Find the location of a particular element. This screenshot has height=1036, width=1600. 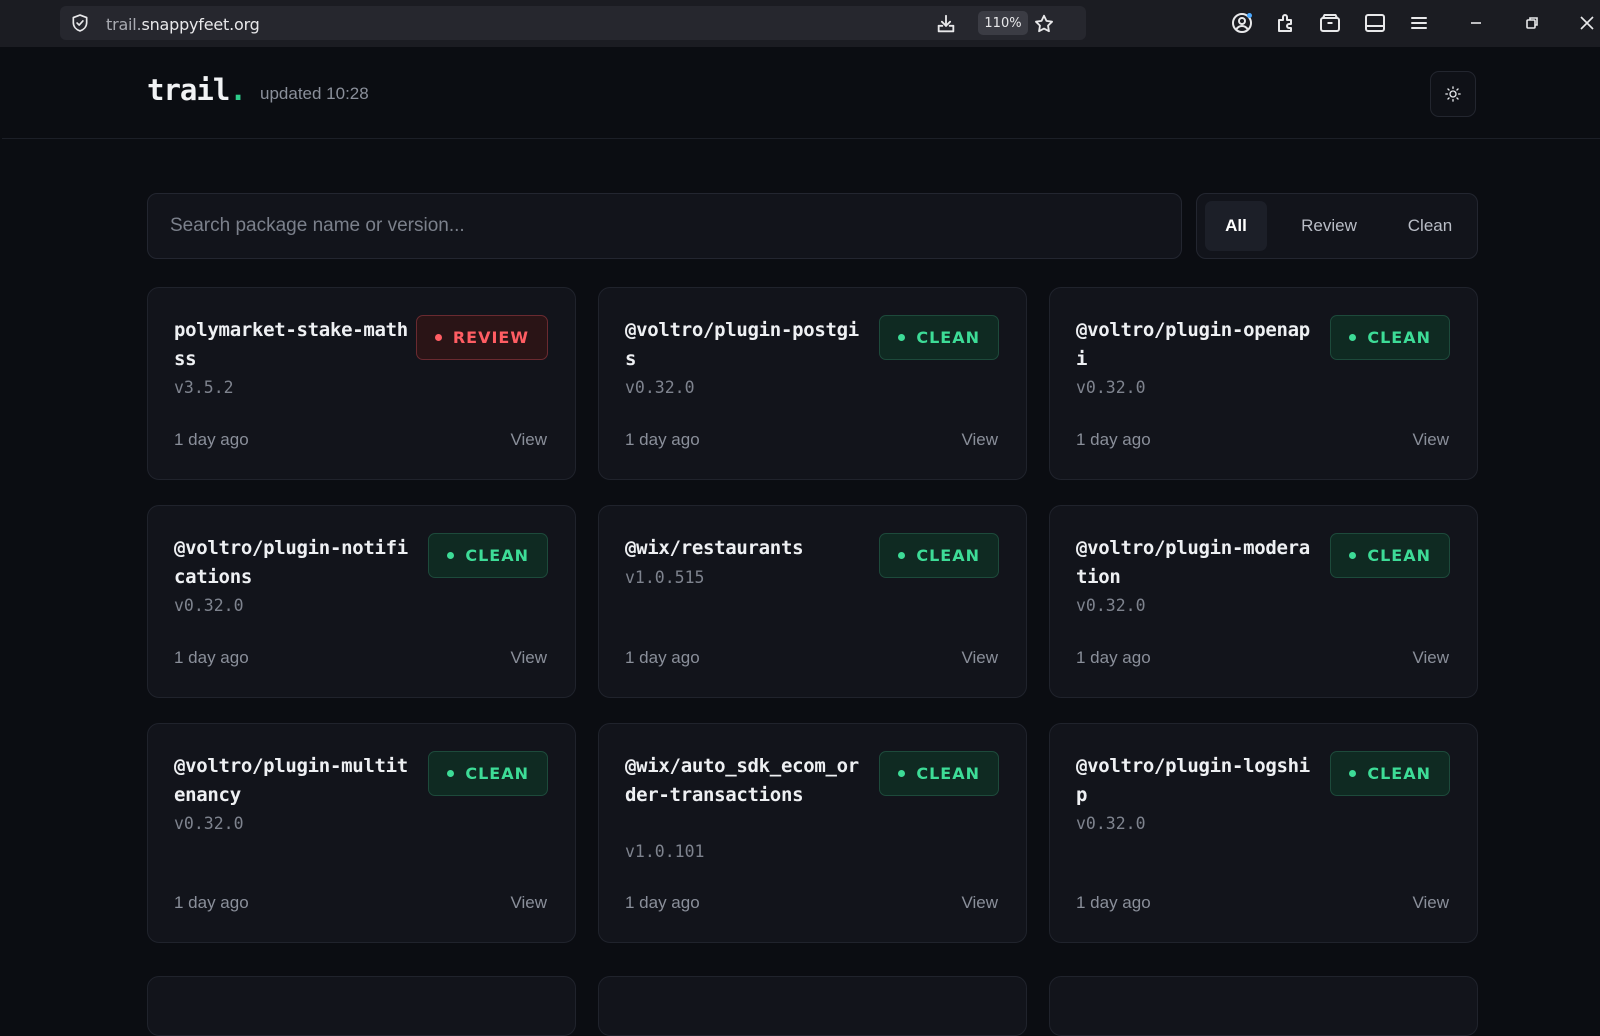

shield-icon is located at coordinates (80, 23).